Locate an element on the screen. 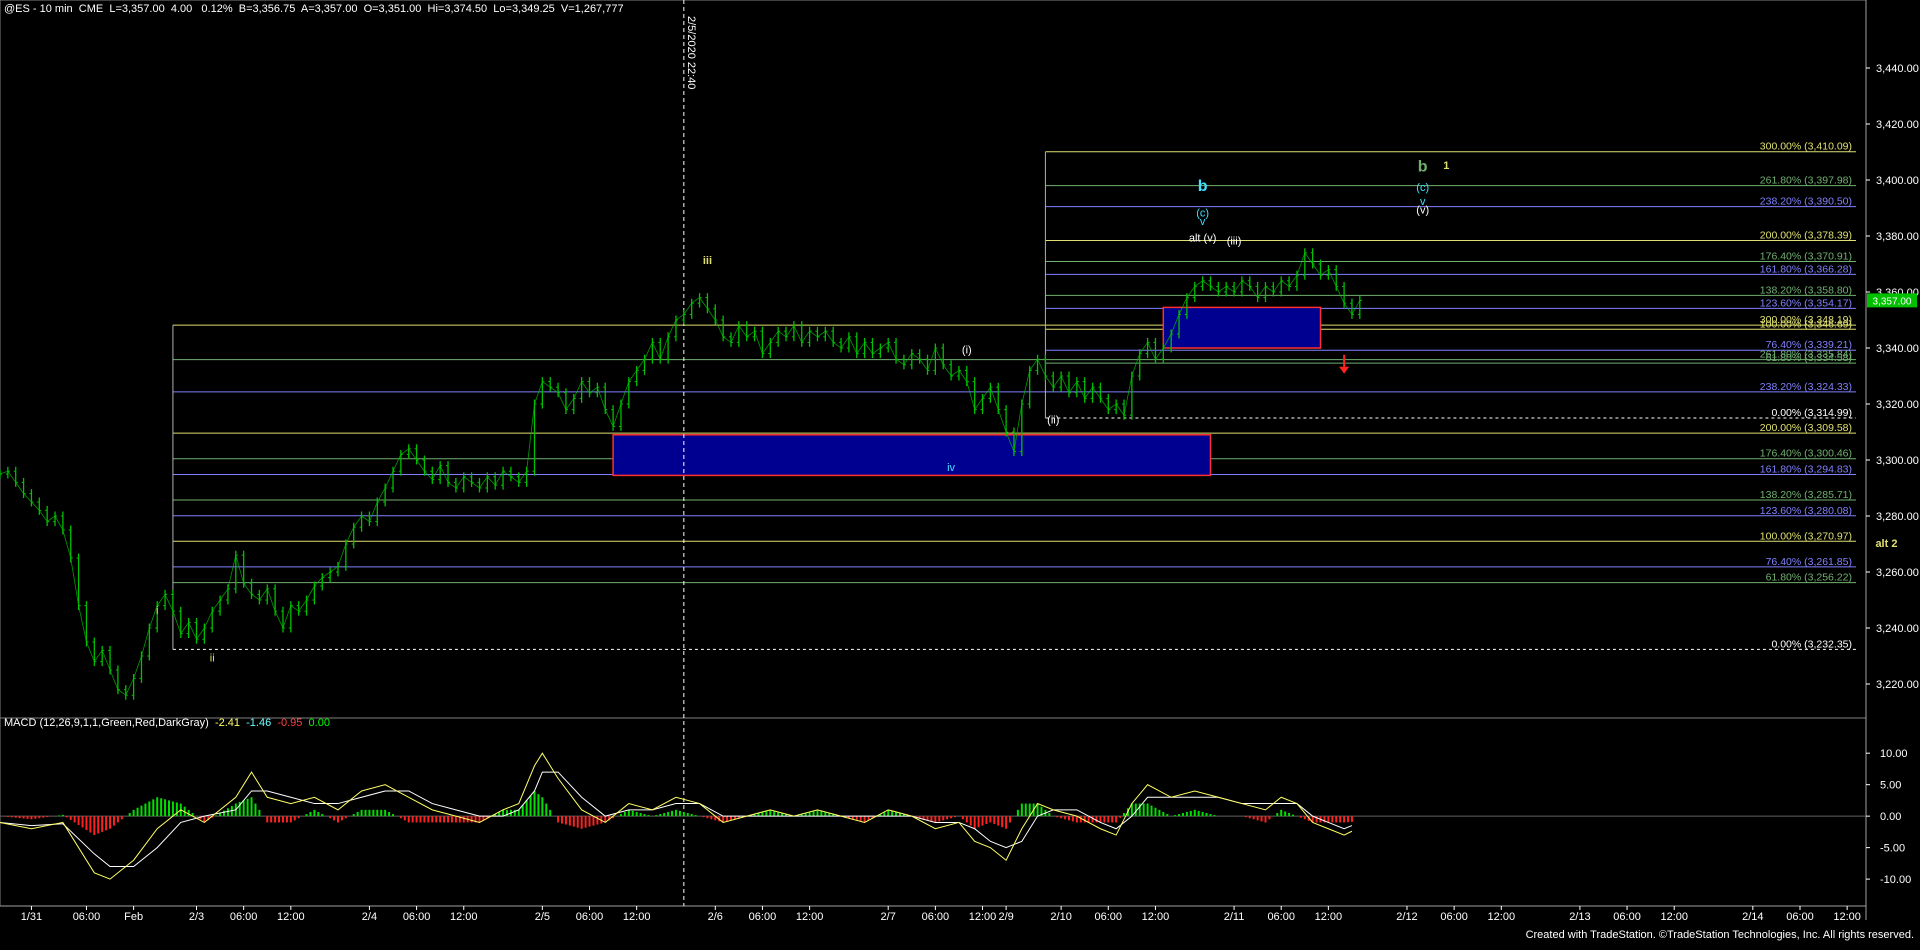  macd-signal-line is located at coordinates (676, 819).